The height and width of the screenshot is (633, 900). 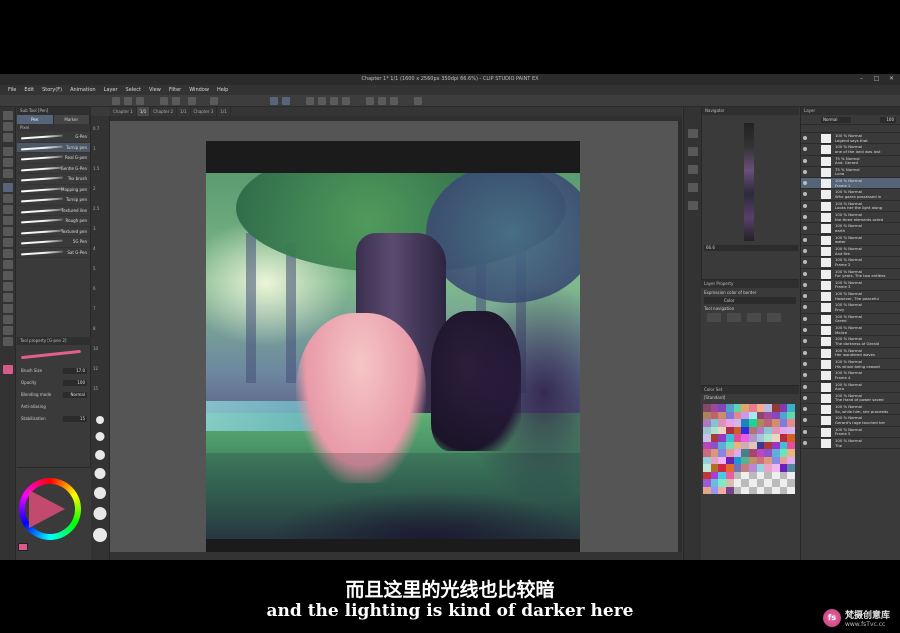 What do you see at coordinates (850, 161) in the screenshot?
I see `layer-row: 75 % Normal And. Gerard` at bounding box center [850, 161].